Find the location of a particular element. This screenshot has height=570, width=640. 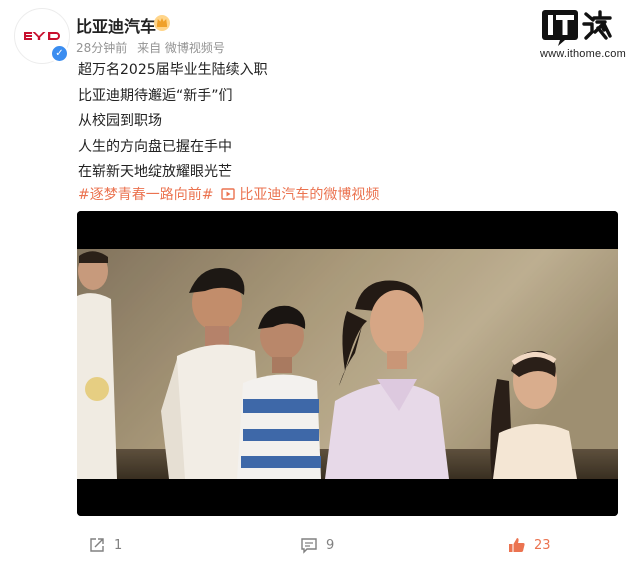

crown-icon is located at coordinates (162, 23).